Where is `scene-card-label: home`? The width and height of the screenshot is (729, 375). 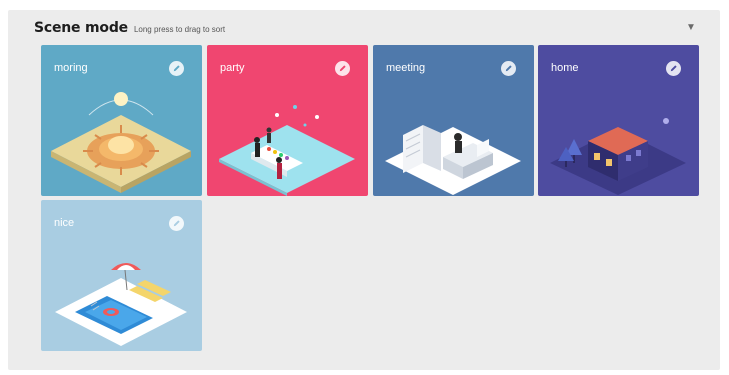 scene-card-label: home is located at coordinates (565, 68).